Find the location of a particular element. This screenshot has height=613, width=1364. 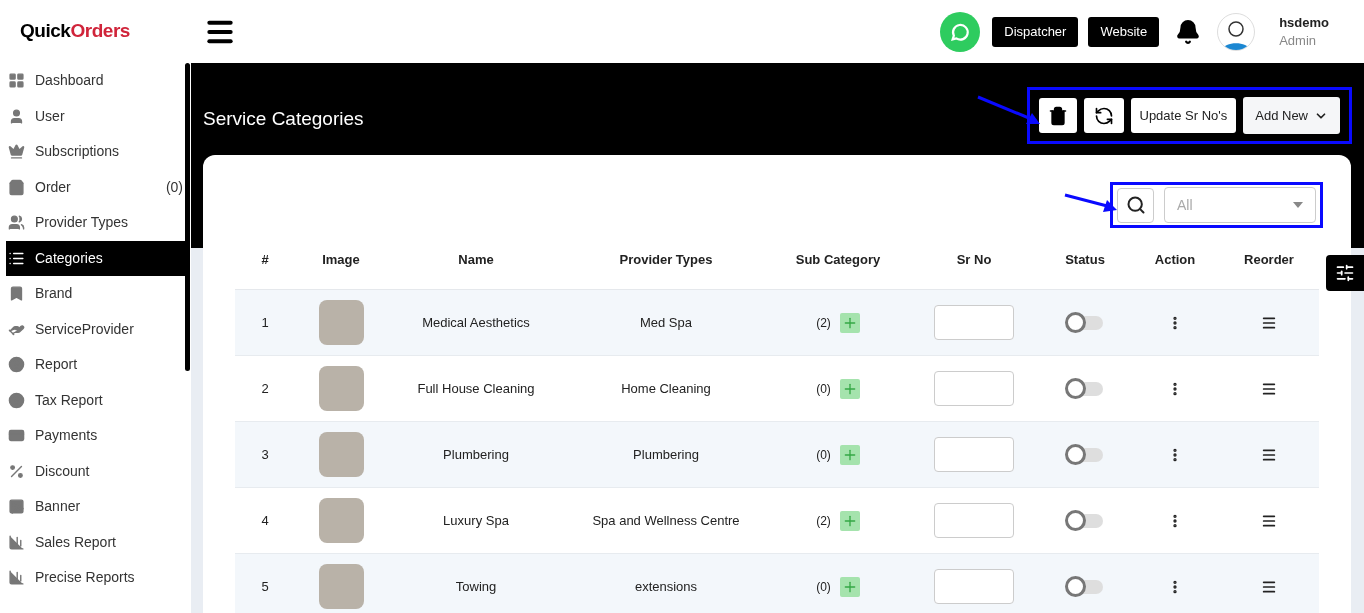

sidebar-item: Brand is located at coordinates (96, 294).